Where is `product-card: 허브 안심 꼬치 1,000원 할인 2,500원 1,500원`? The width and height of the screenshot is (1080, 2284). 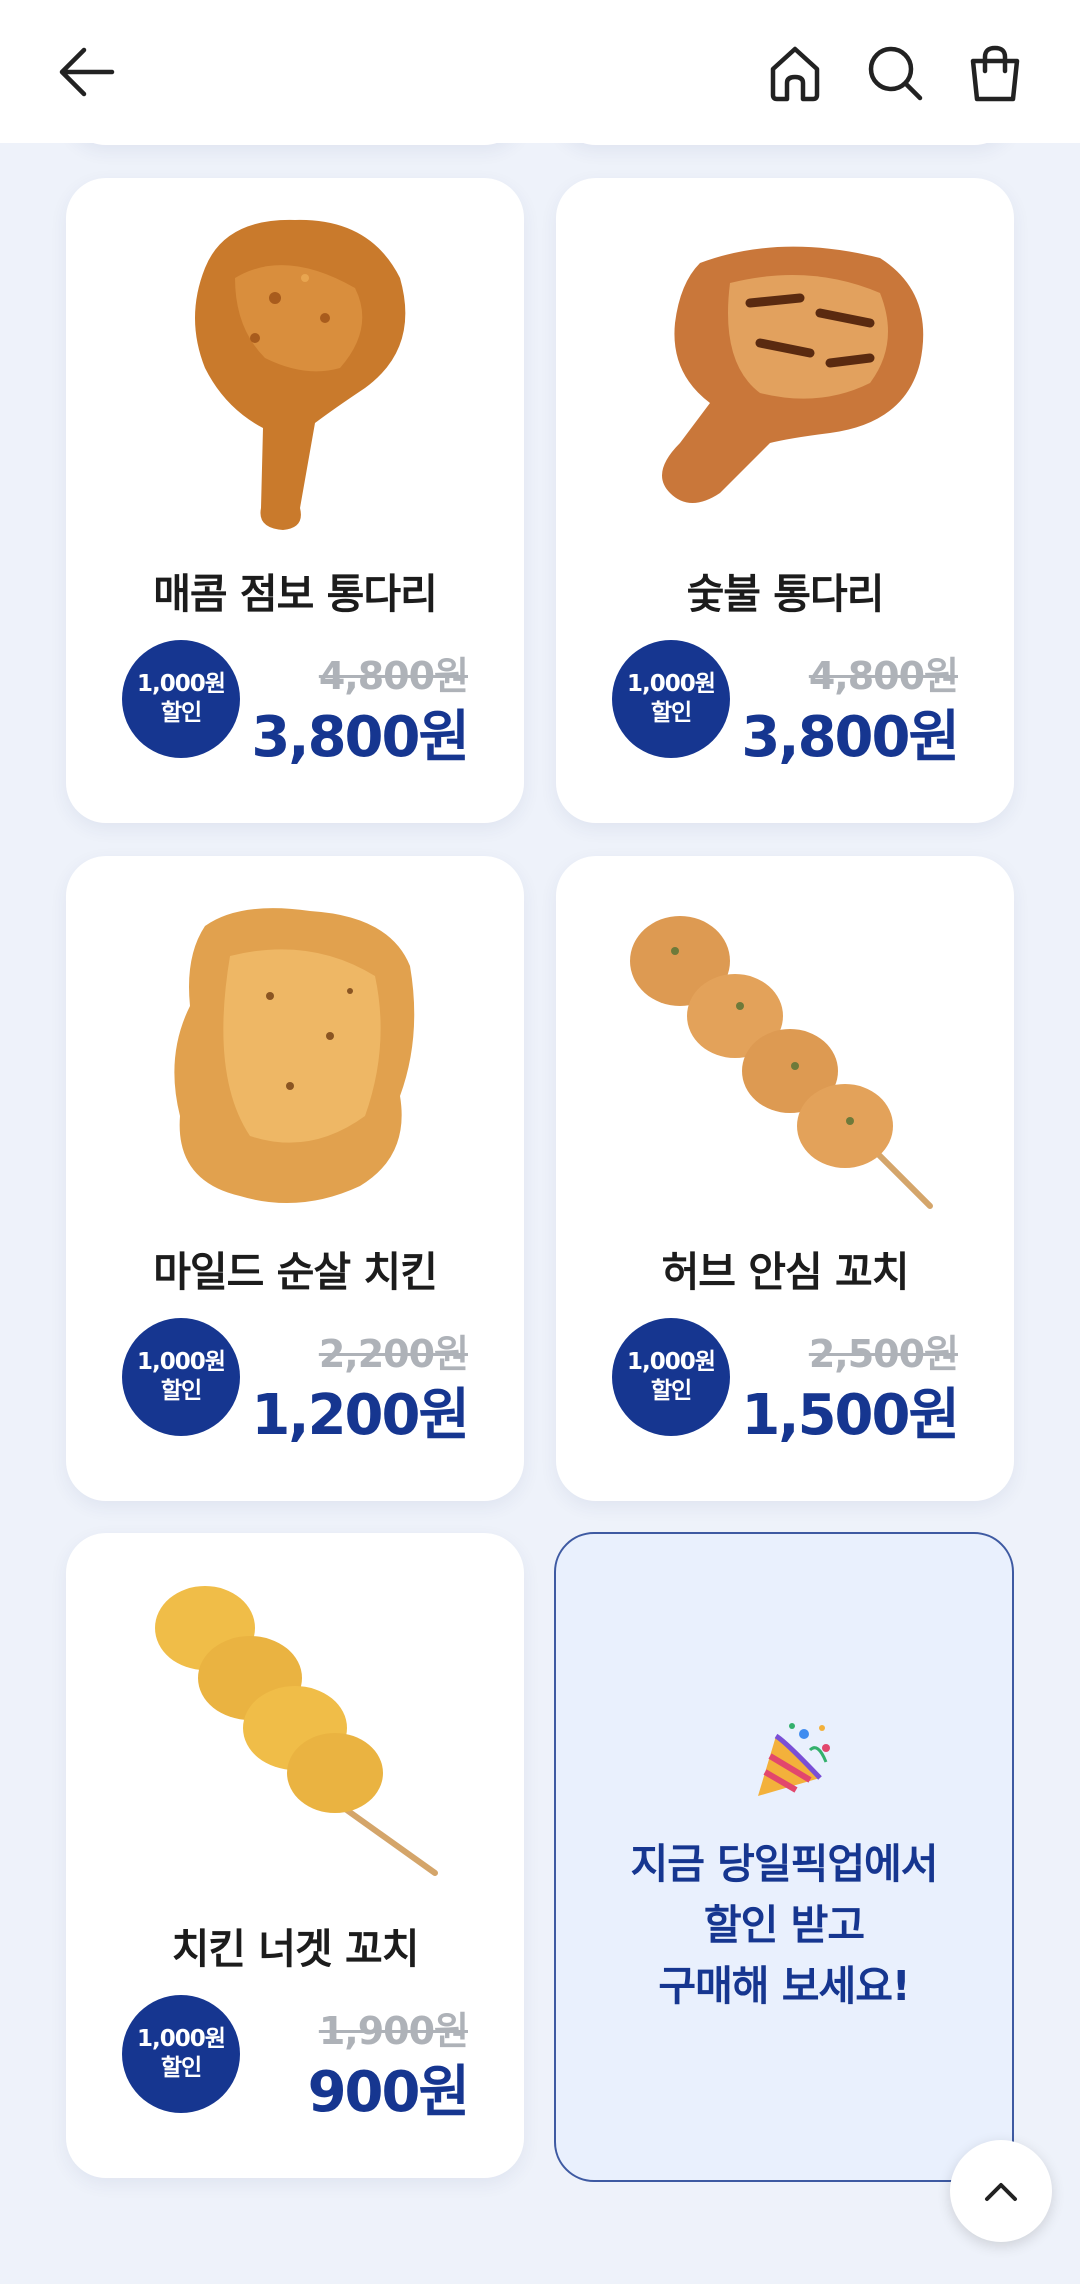
product-card: 허브 안심 꼬치 1,000원 할인 2,500원 1,500원 is located at coordinates (785, 1178).